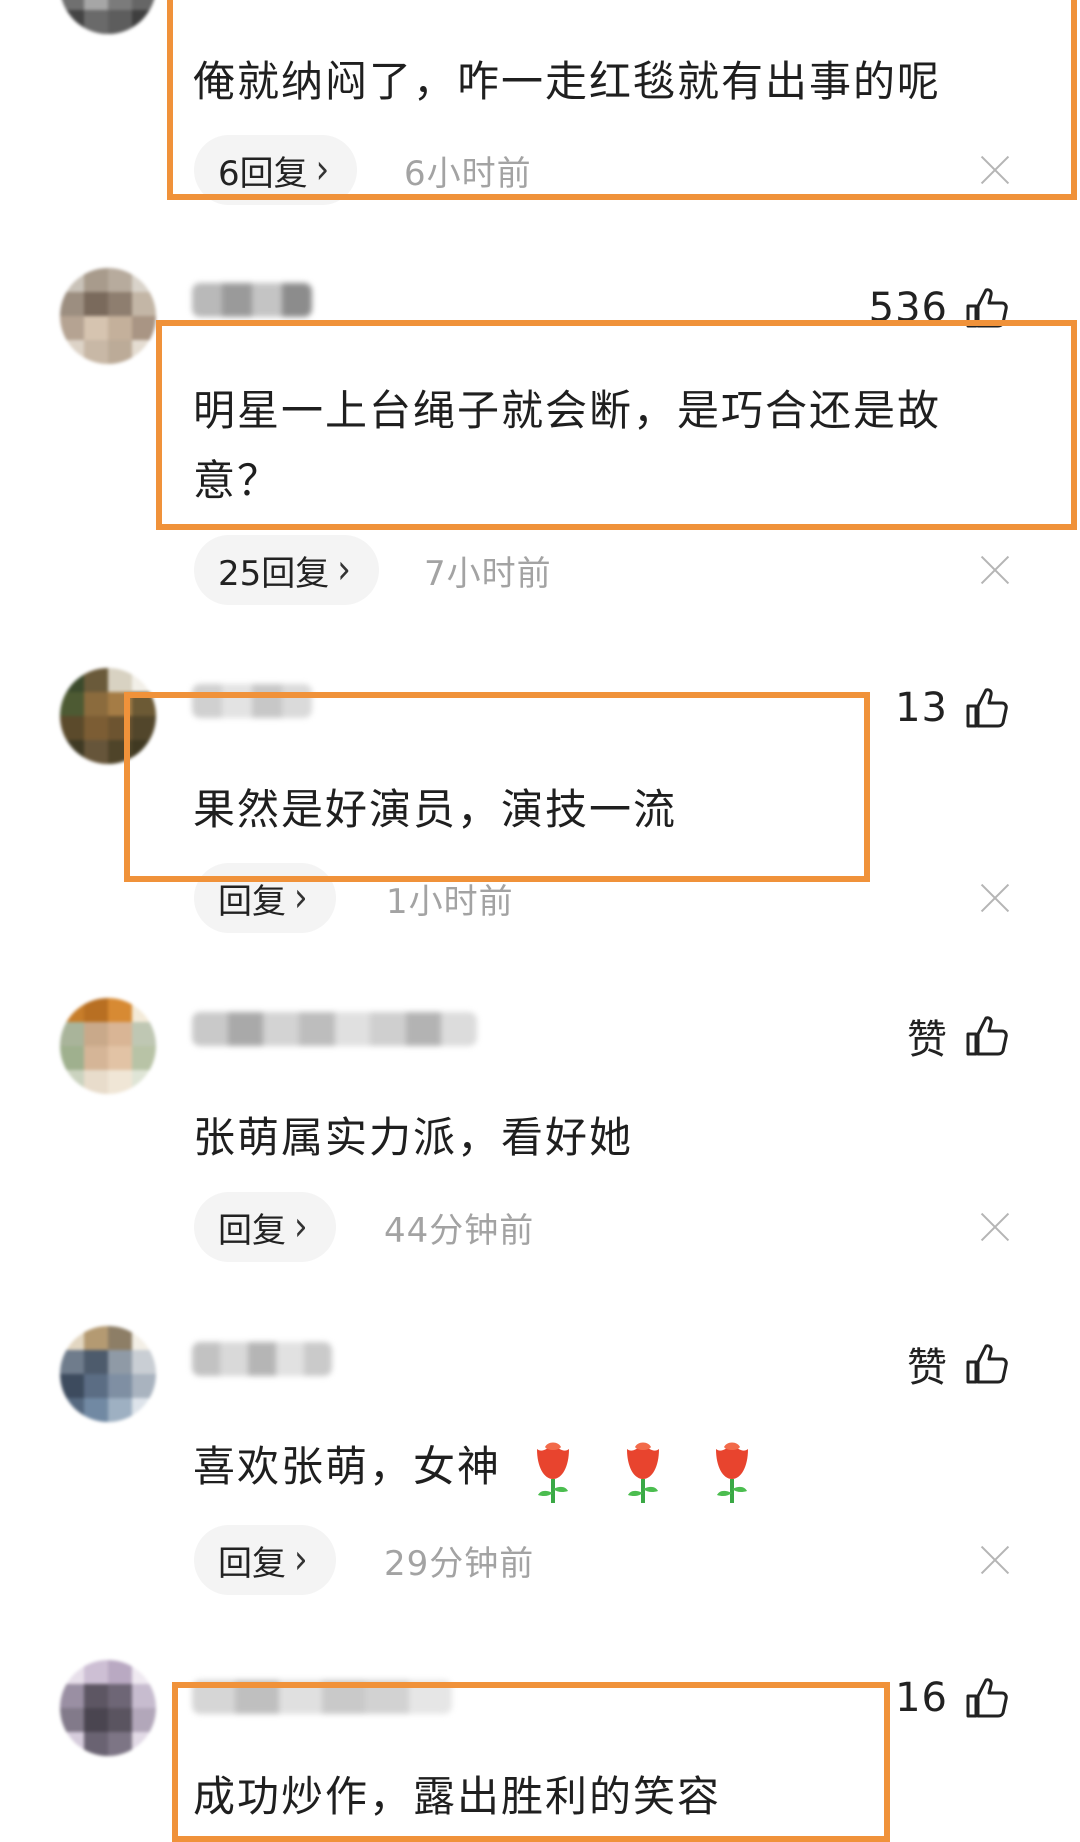 Image resolution: width=1080 pixels, height=1842 pixels. I want to click on comment-text: 俺就纳闷了，咋一走红毯就有出事的呢, so click(567, 81).